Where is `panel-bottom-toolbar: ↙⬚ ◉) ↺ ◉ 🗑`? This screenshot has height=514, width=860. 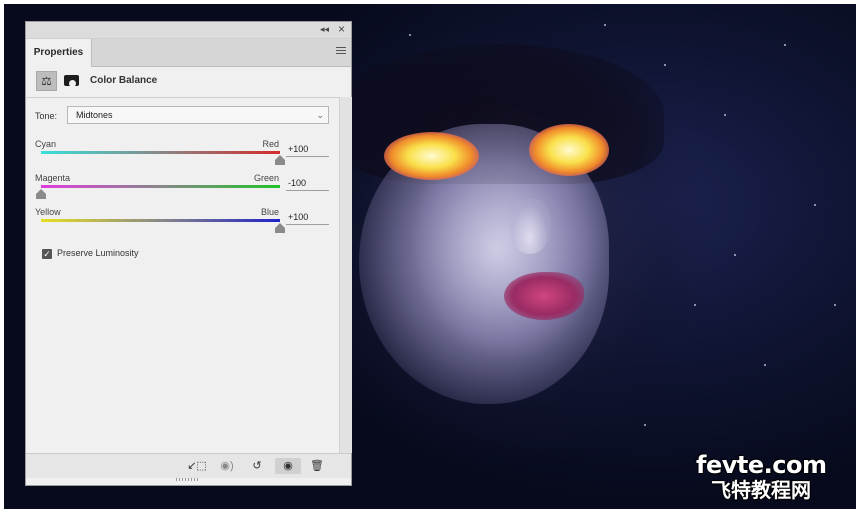
panel-bottom-toolbar: ↙⬚ ◉) ↺ ◉ 🗑 is located at coordinates (188, 465).